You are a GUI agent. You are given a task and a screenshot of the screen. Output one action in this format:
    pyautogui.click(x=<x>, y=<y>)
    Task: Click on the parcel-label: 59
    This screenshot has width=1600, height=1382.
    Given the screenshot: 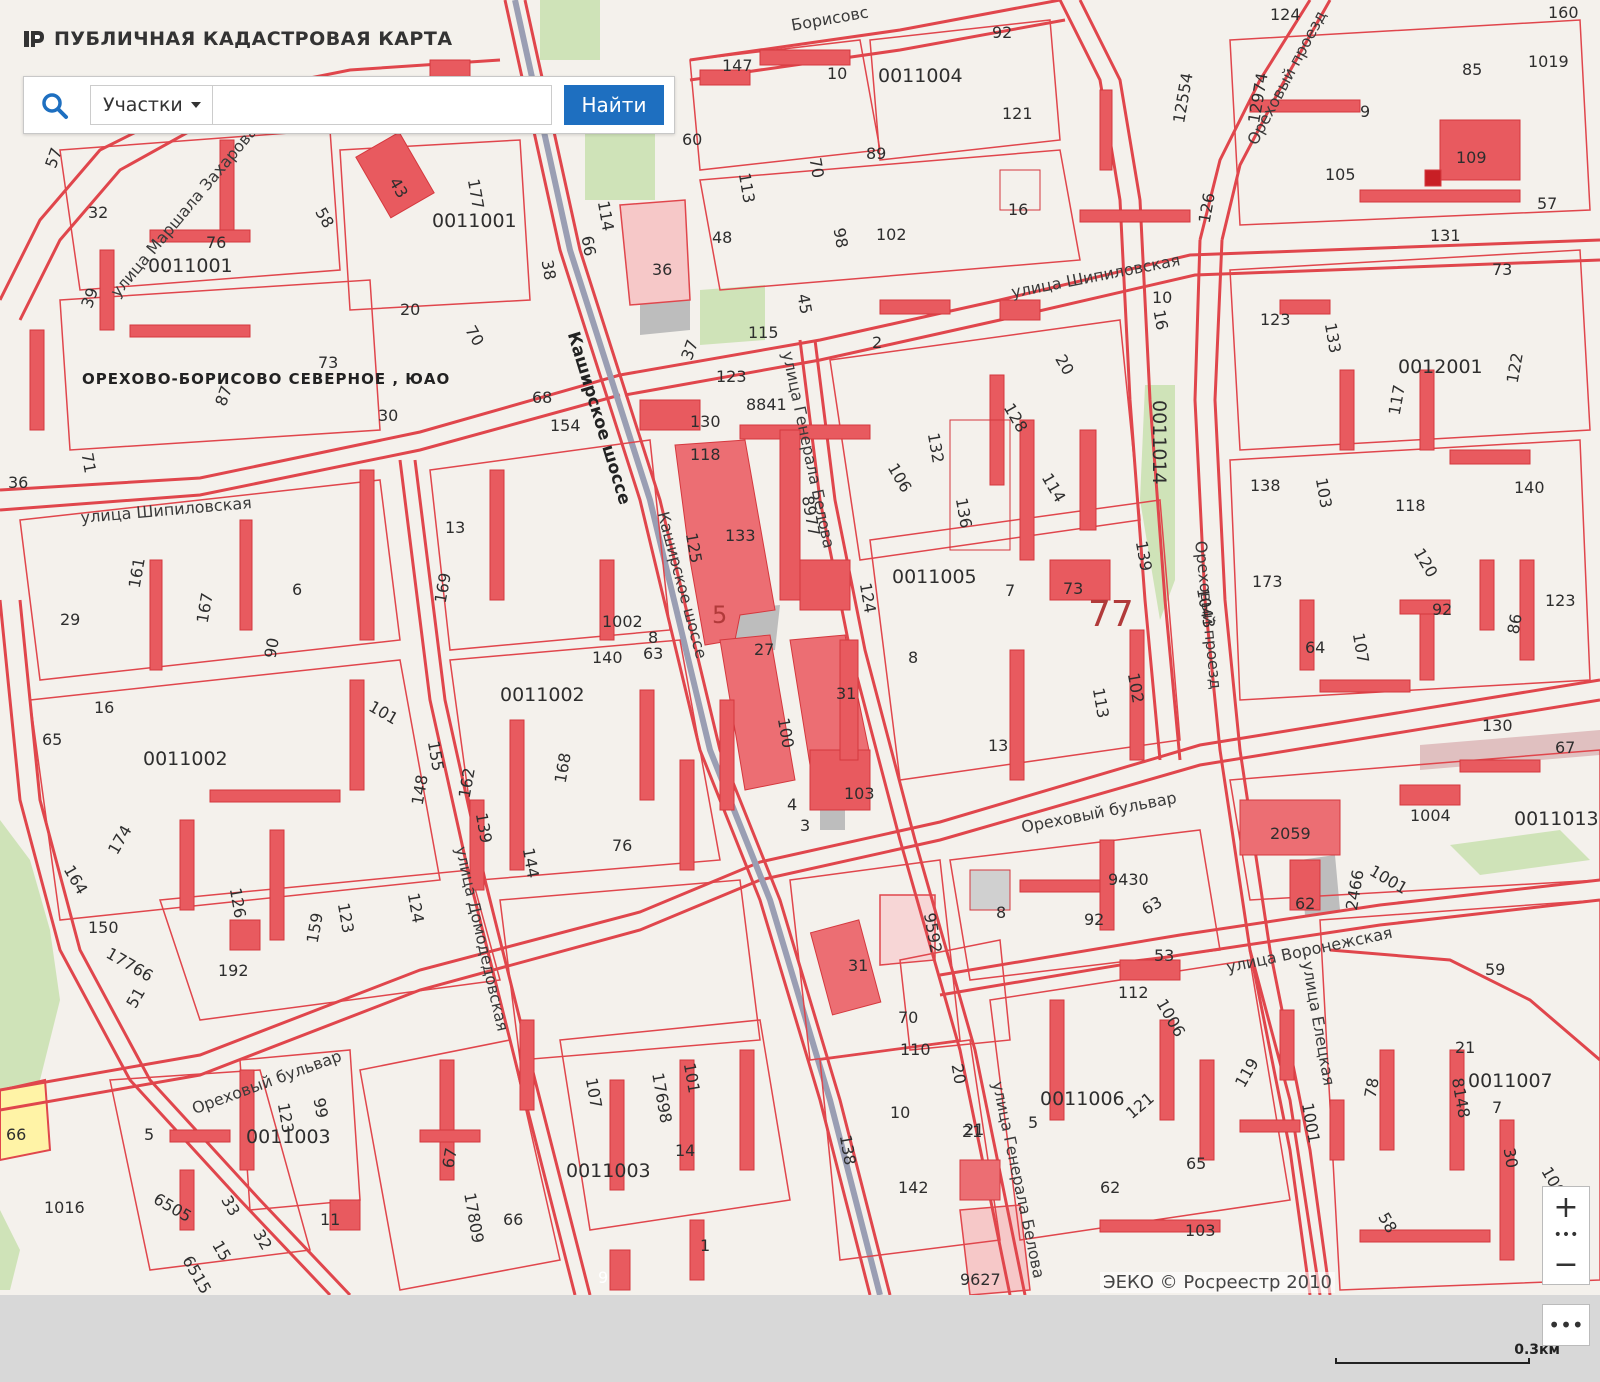 What is the action you would take?
    pyautogui.click(x=1495, y=969)
    